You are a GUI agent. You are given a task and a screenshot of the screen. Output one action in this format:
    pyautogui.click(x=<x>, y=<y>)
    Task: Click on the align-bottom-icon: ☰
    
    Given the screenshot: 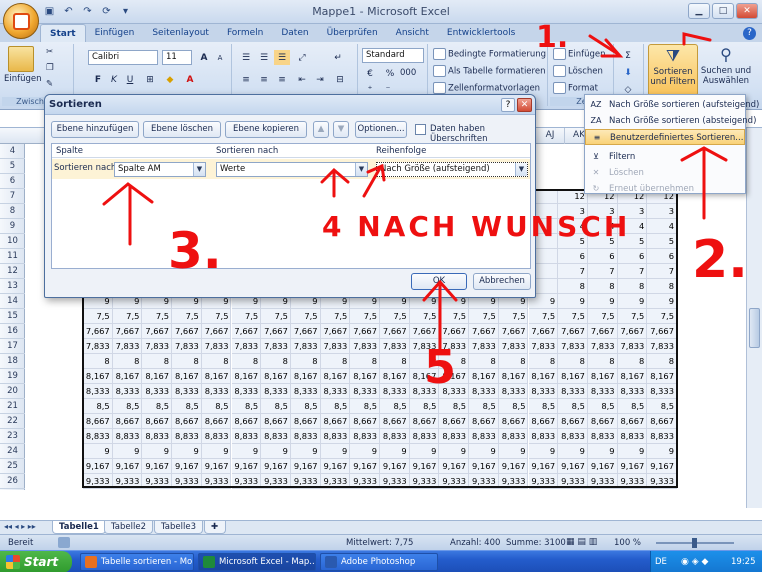 What is the action you would take?
    pyautogui.click(x=282, y=57)
    